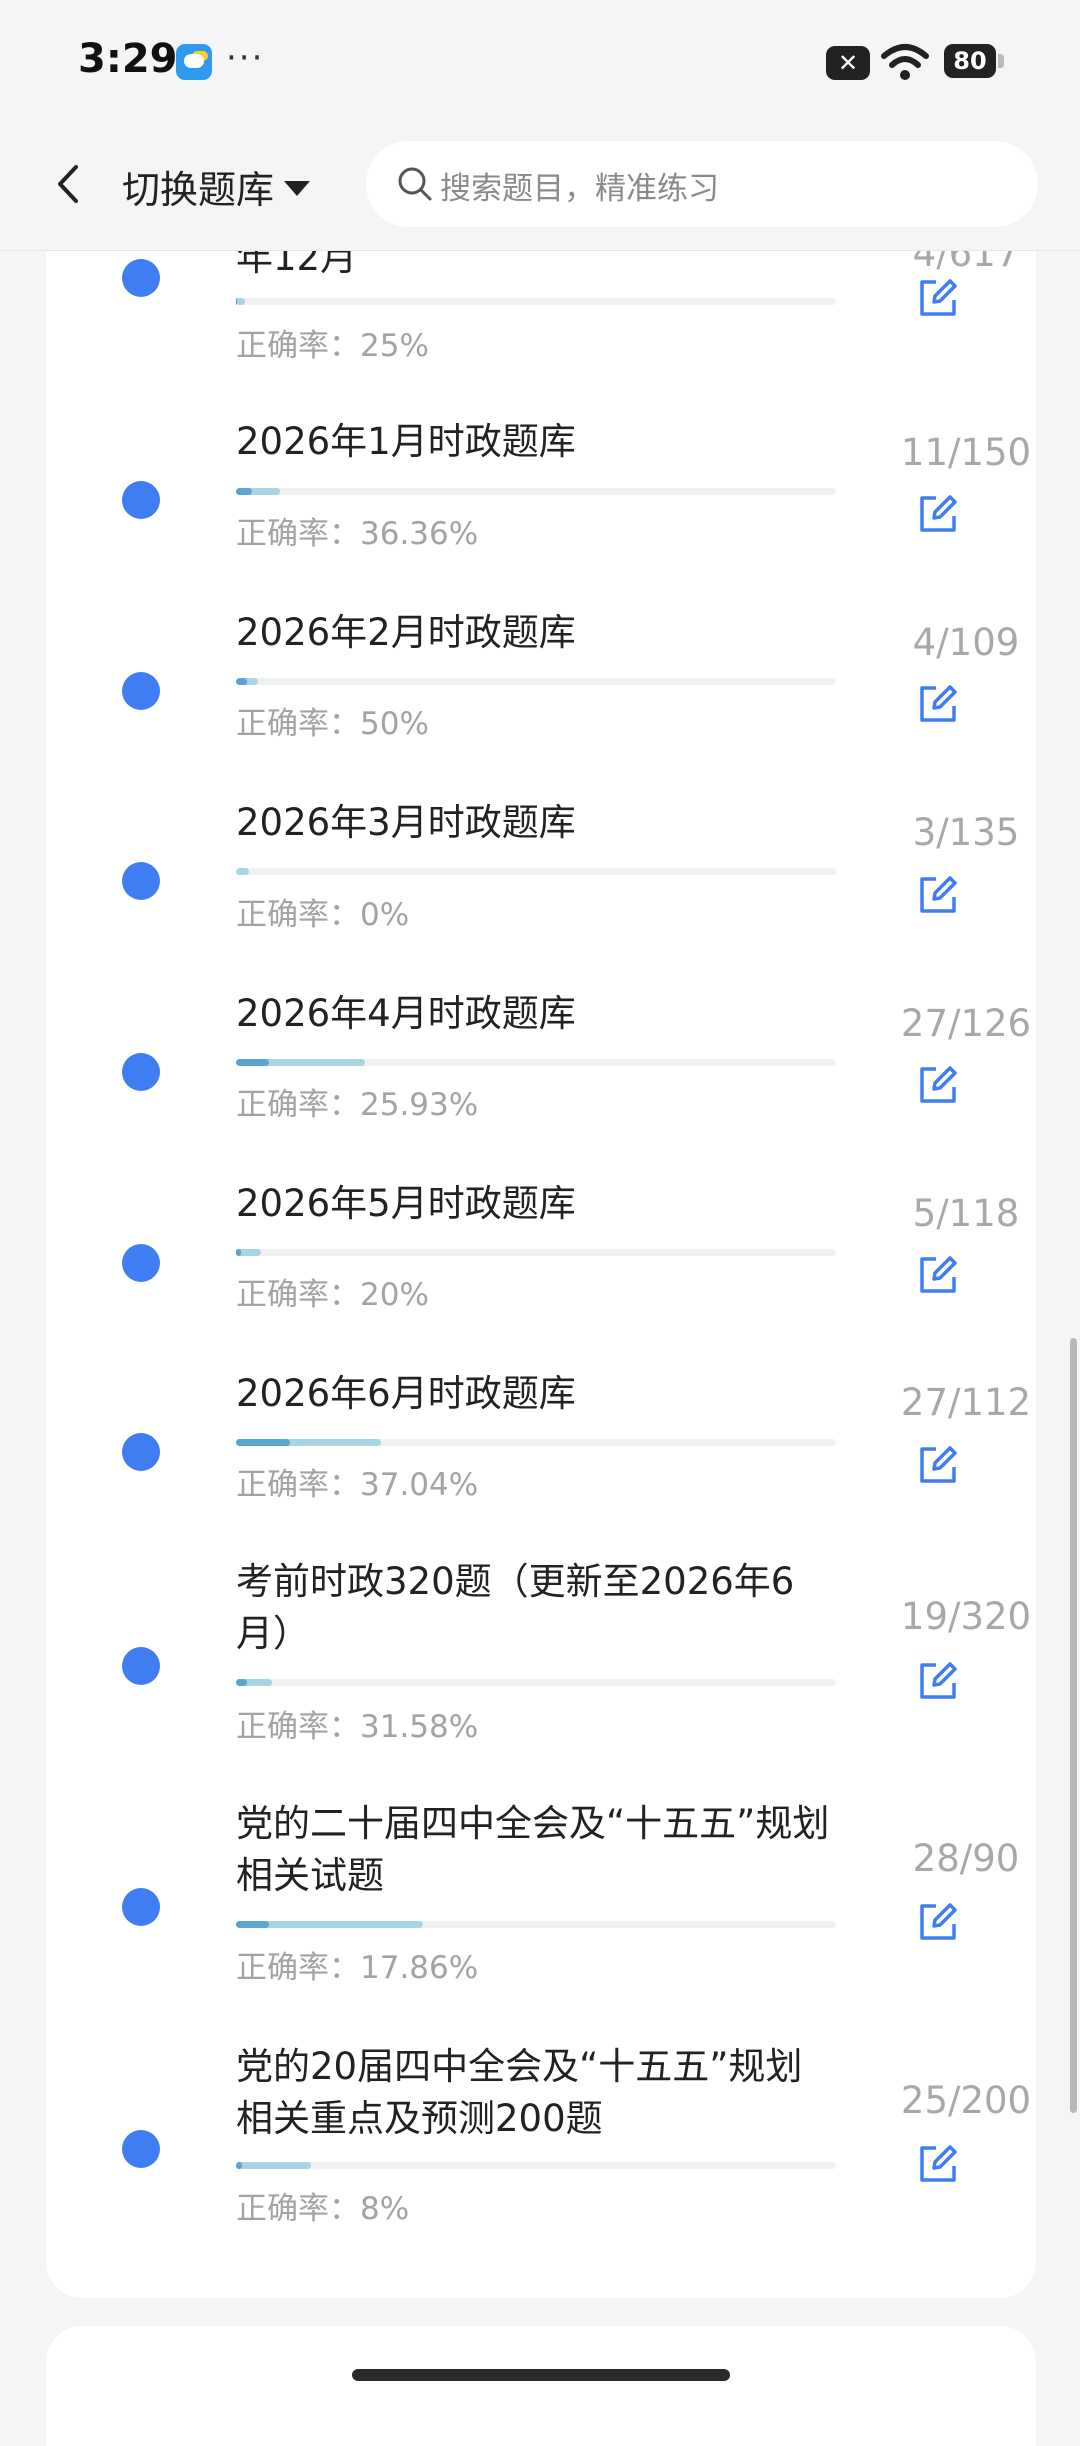 This screenshot has height=2446, width=1080. I want to click on caret-down-icon, so click(297, 188).